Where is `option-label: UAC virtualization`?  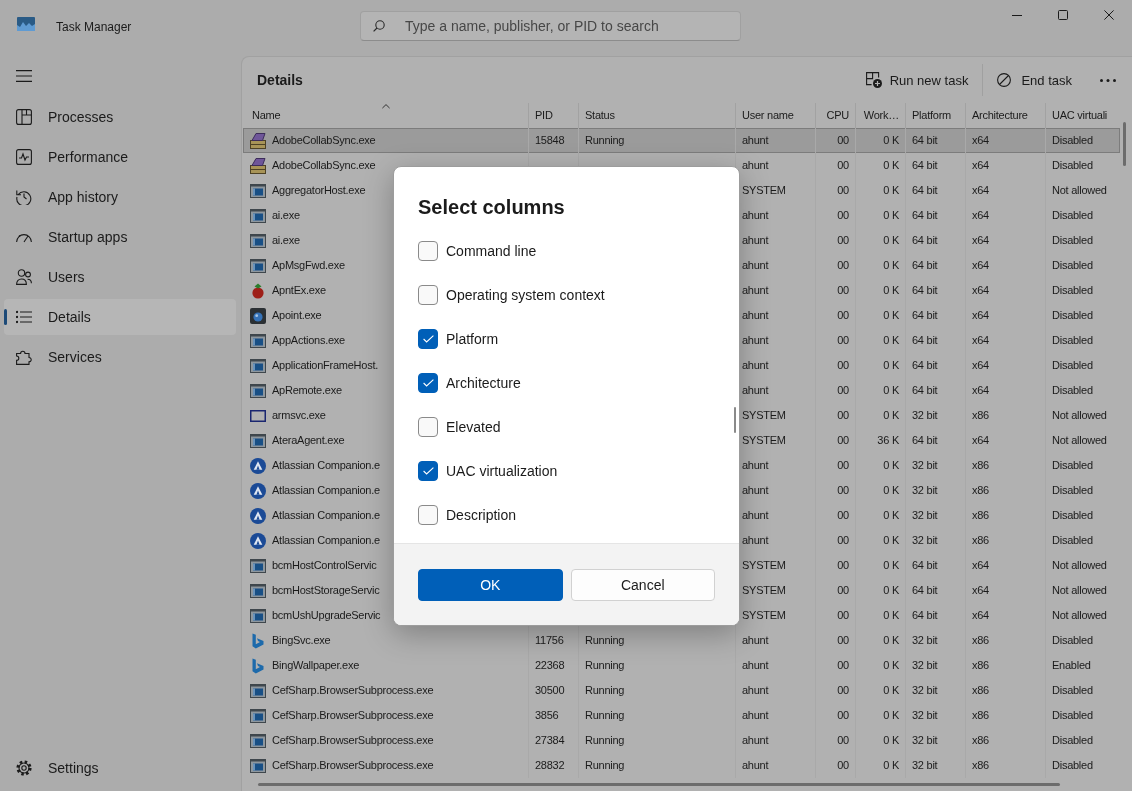 option-label: UAC virtualization is located at coordinates (502, 471).